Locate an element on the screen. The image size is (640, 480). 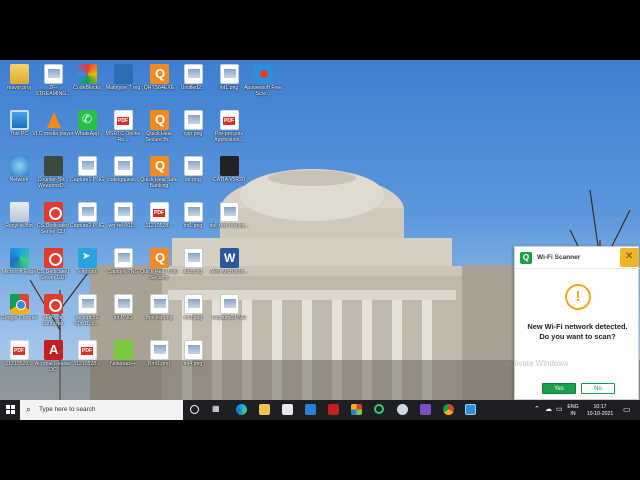
yes-button: Yes is located at coordinates (559, 388).